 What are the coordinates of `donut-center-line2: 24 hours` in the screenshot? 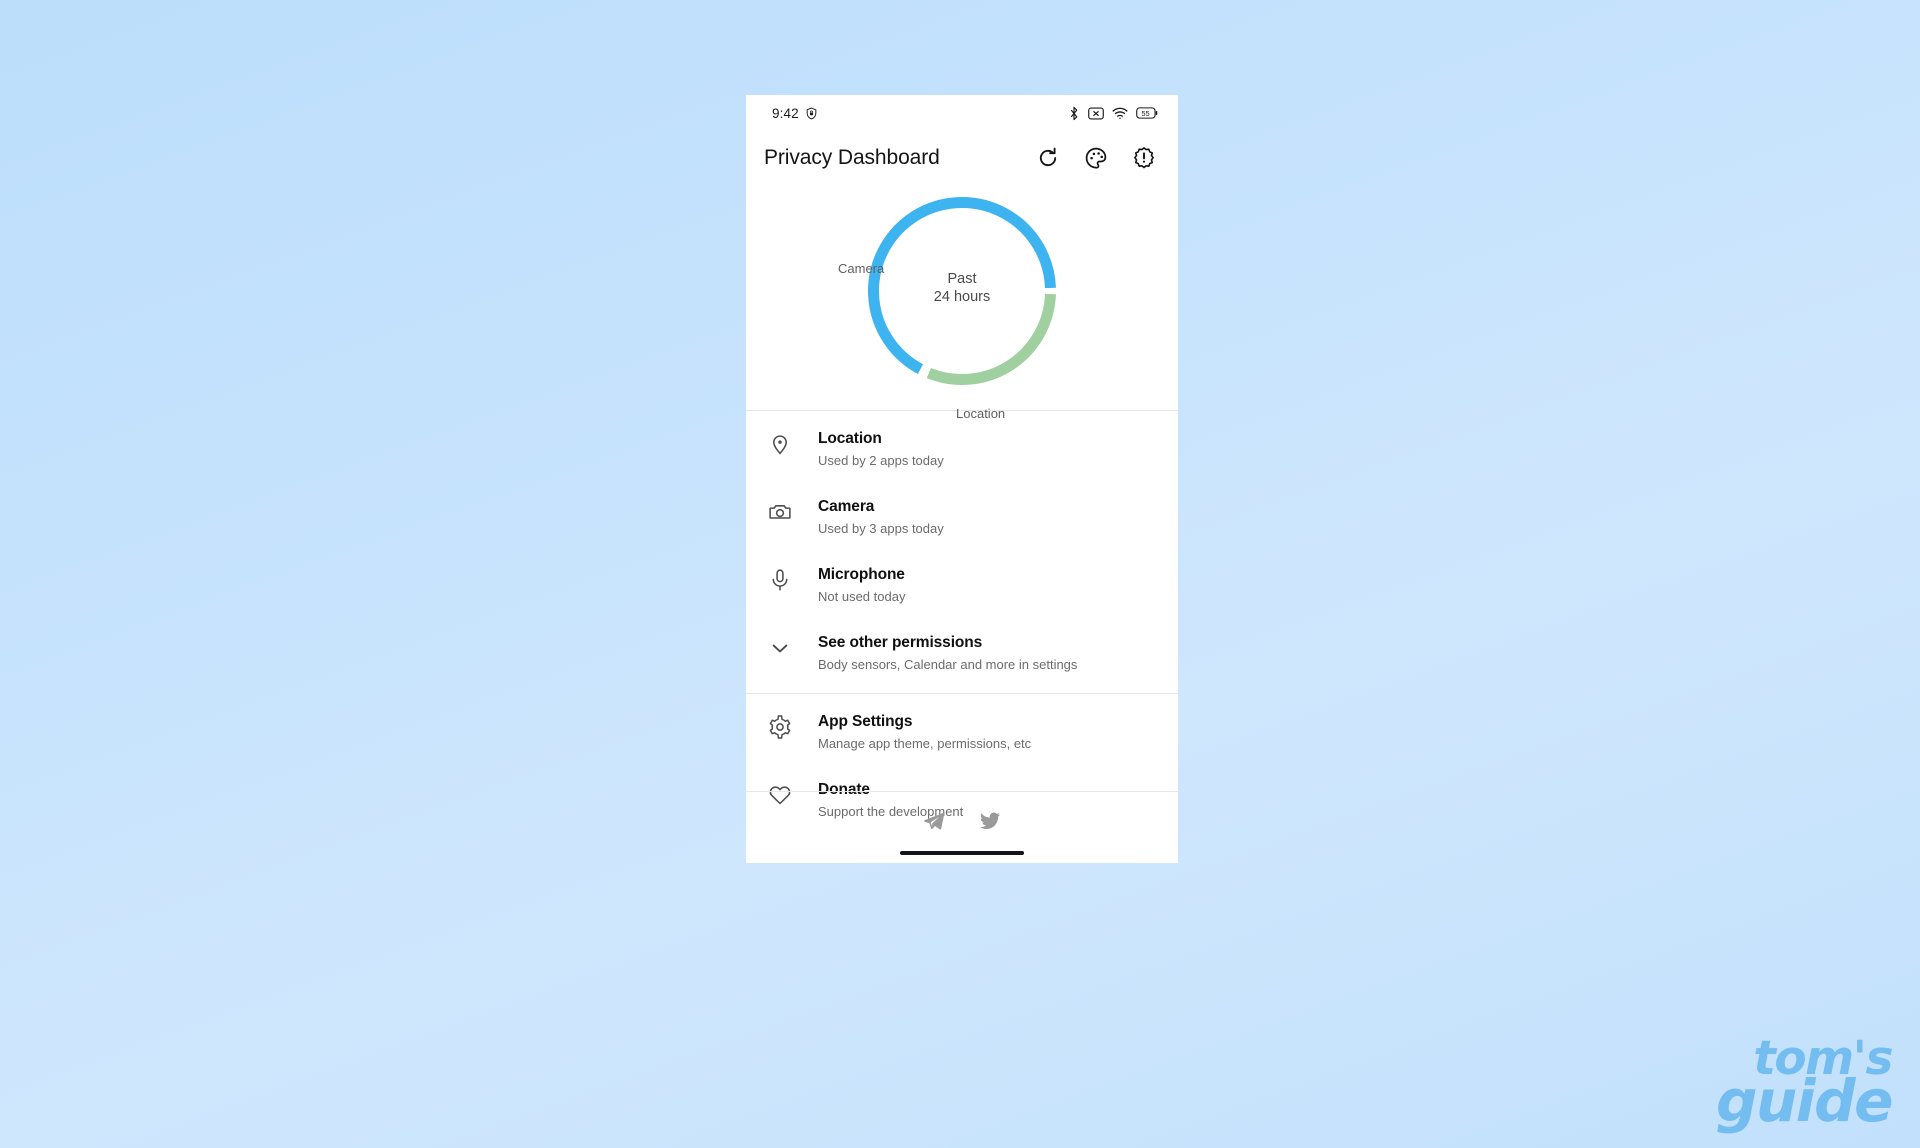 It's located at (962, 296).